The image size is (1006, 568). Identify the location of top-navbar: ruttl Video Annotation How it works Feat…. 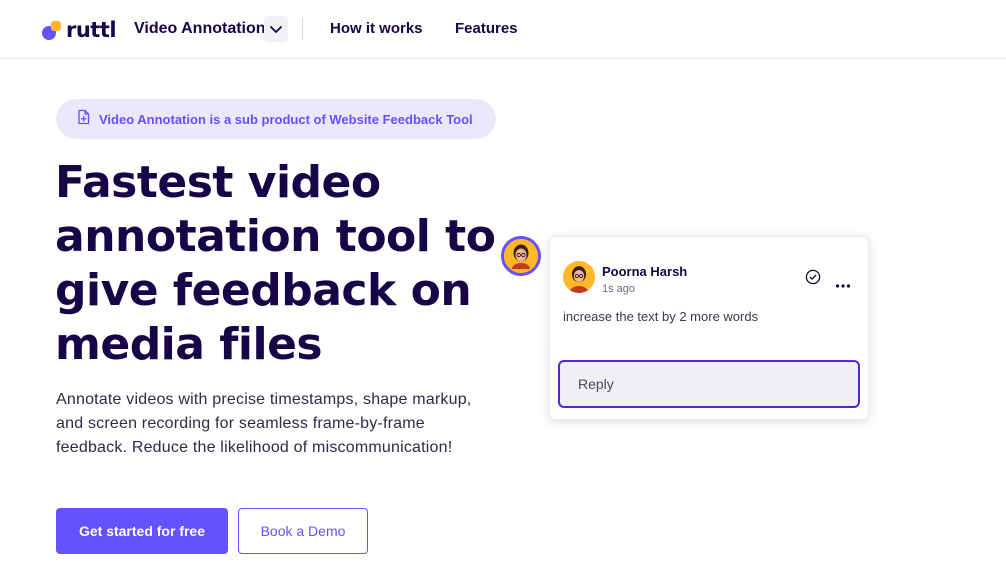
(503, 29).